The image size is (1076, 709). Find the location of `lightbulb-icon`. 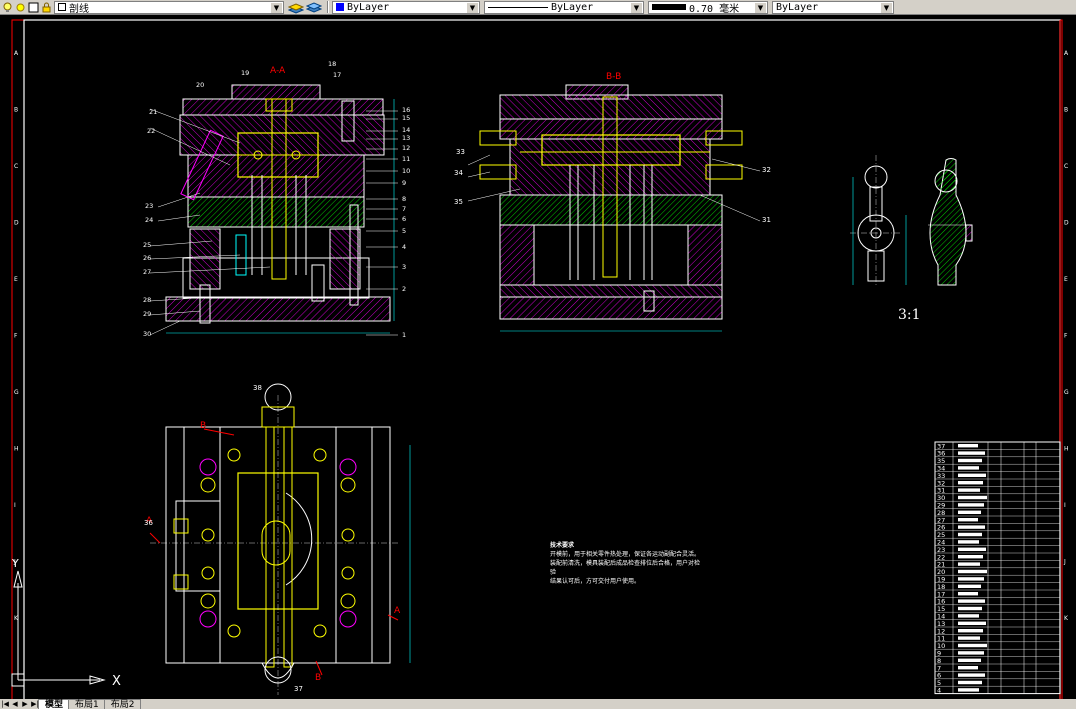

lightbulb-icon is located at coordinates (7, 7).